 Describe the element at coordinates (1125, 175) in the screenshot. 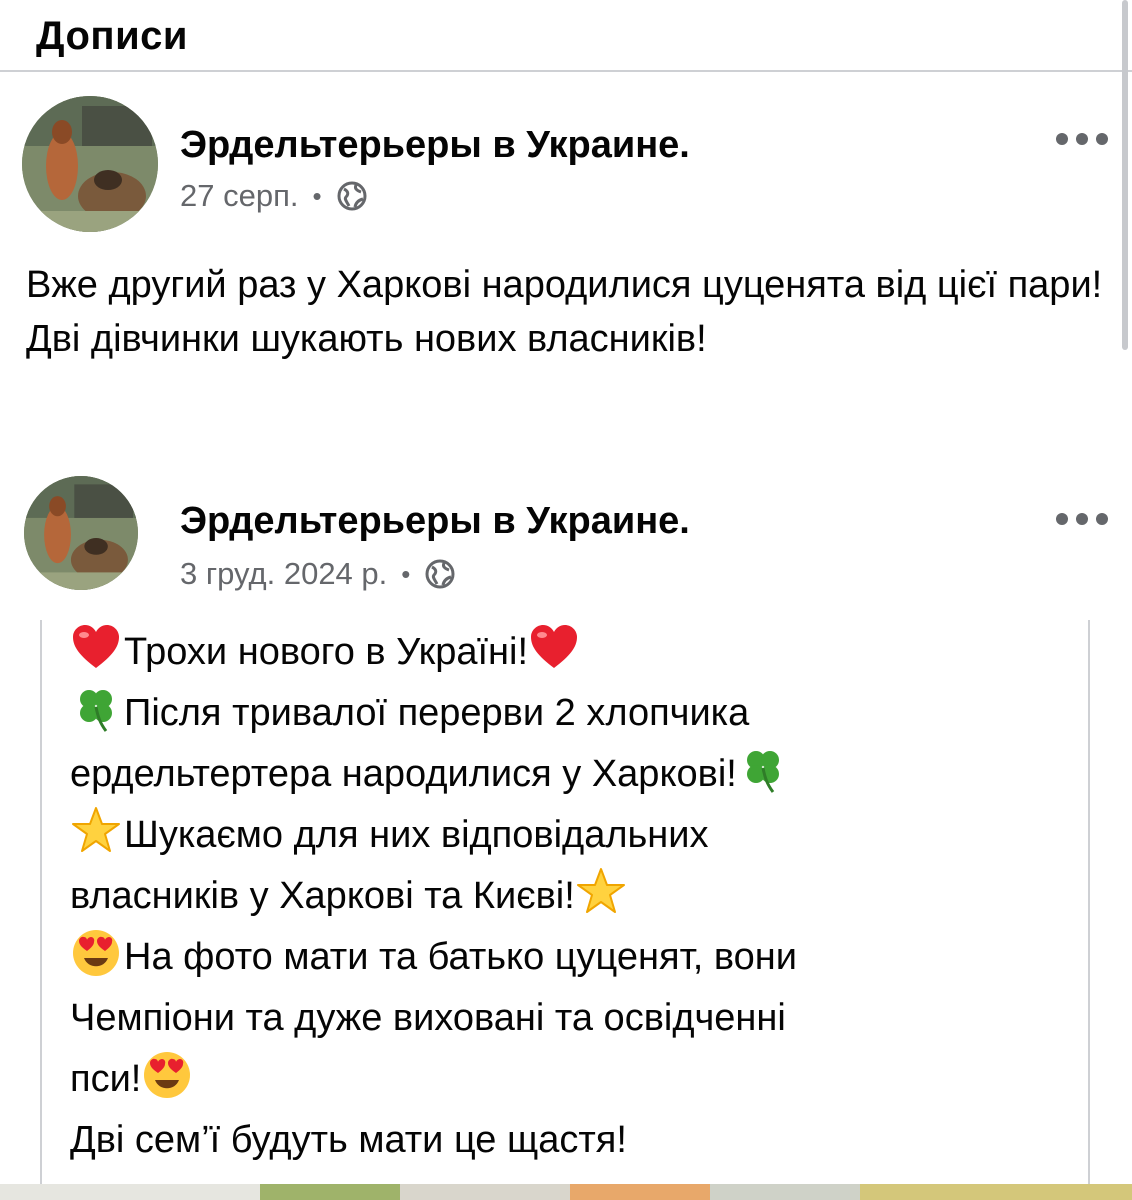

I see `scrollbar` at that location.